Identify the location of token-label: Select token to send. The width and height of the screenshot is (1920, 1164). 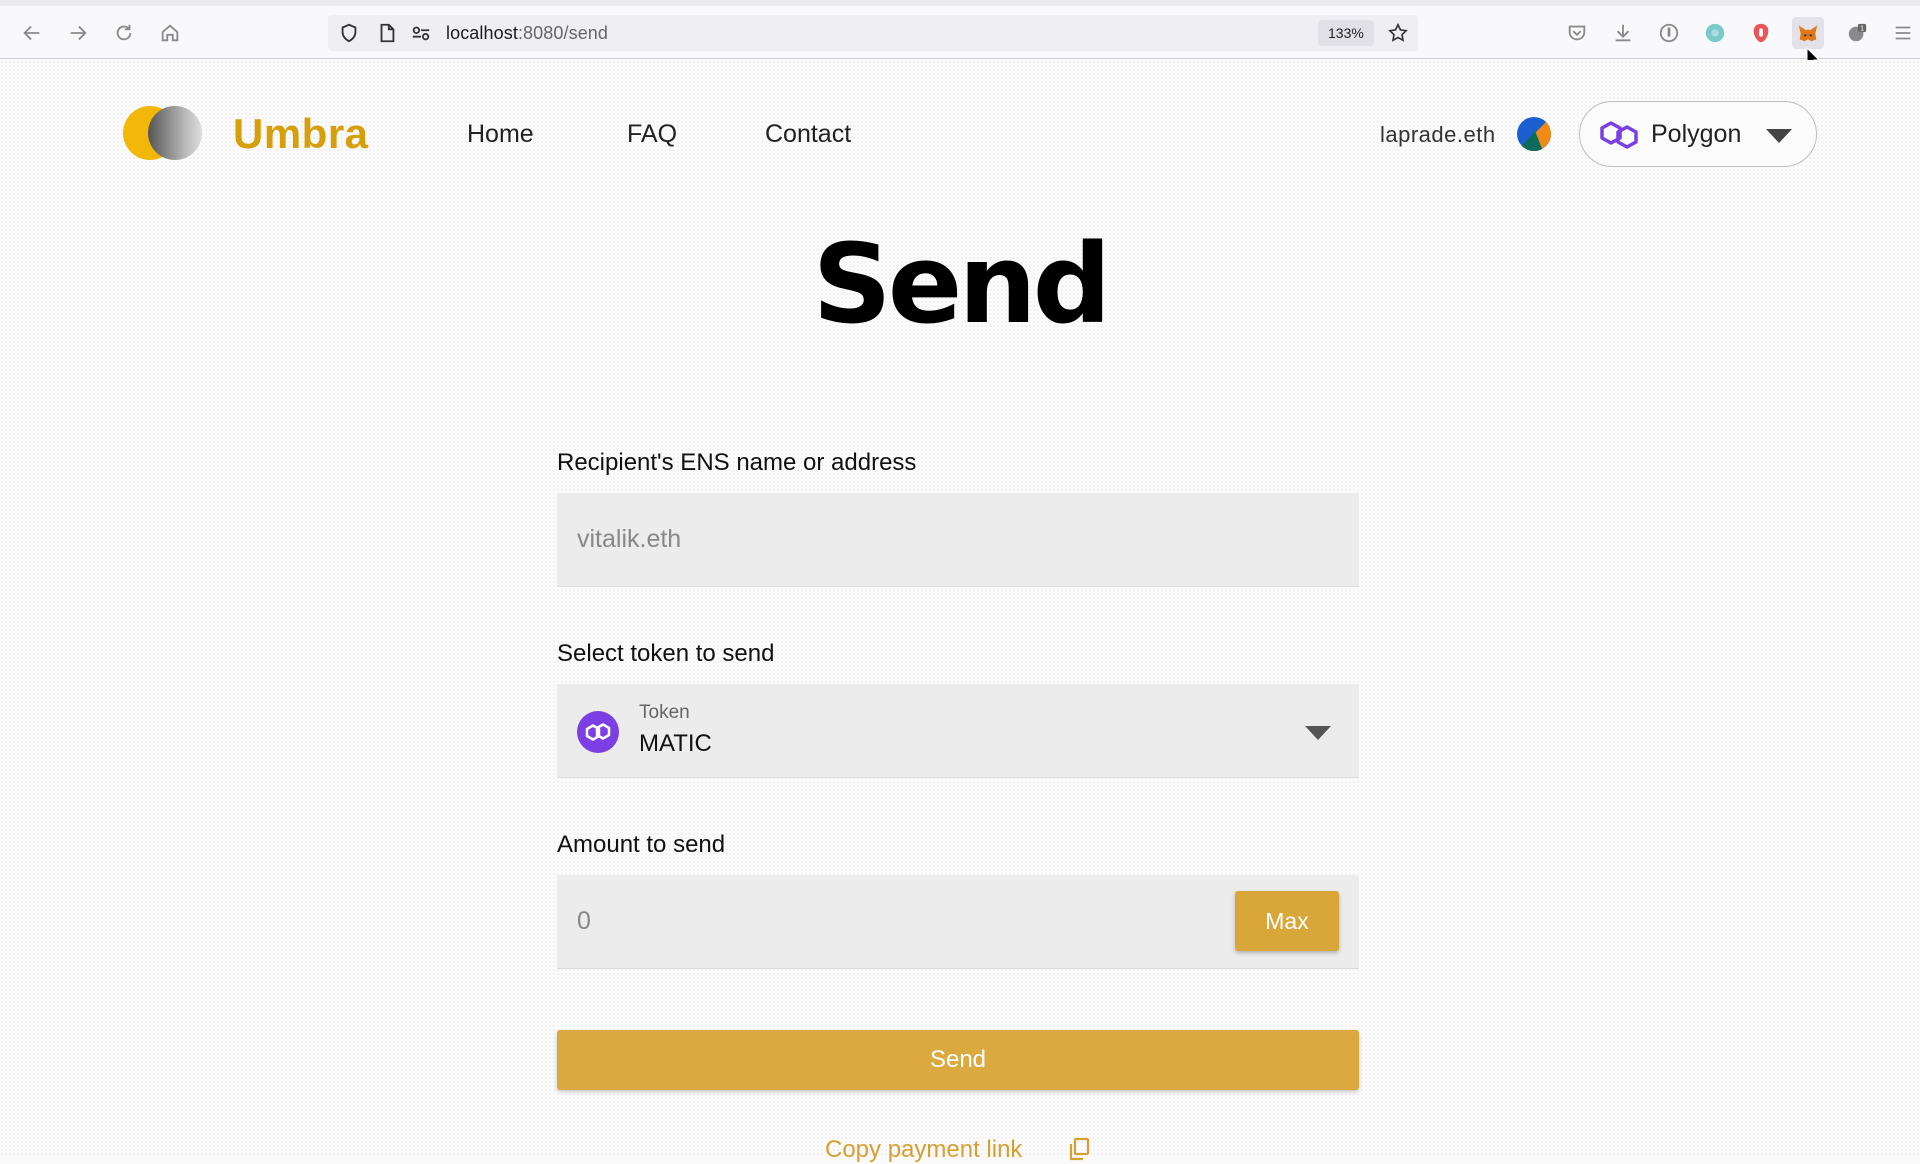
(666, 653).